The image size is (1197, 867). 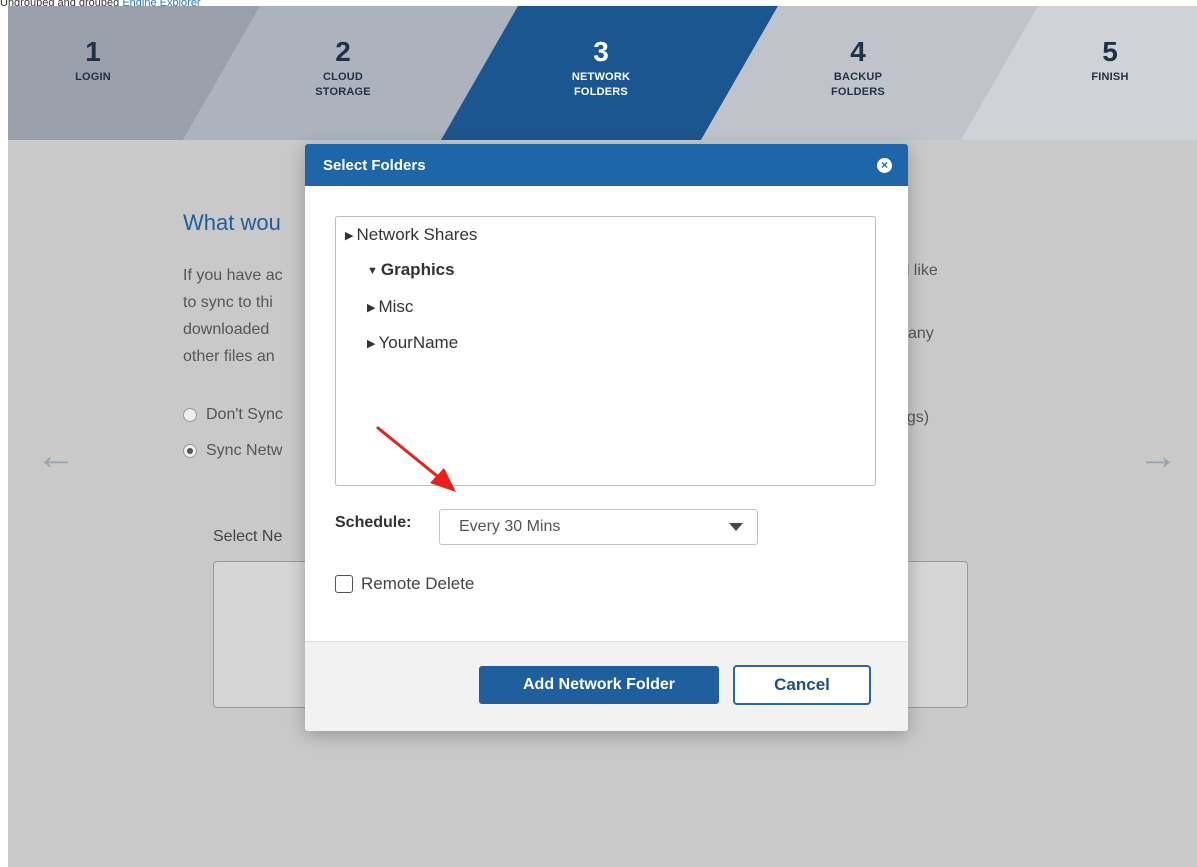 What do you see at coordinates (598, 527) in the screenshot?
I see `schedule-select: Every 30 Mins` at bounding box center [598, 527].